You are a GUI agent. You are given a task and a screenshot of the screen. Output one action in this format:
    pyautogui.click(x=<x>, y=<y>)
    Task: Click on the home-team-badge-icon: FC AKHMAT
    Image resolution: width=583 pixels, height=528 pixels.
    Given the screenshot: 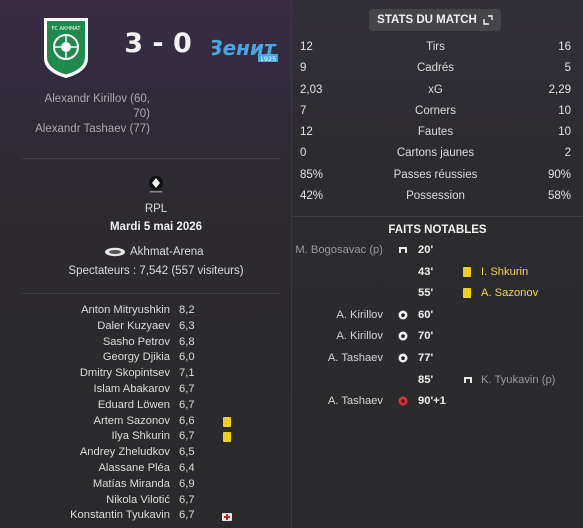 What is the action you would take?
    pyautogui.click(x=66, y=47)
    